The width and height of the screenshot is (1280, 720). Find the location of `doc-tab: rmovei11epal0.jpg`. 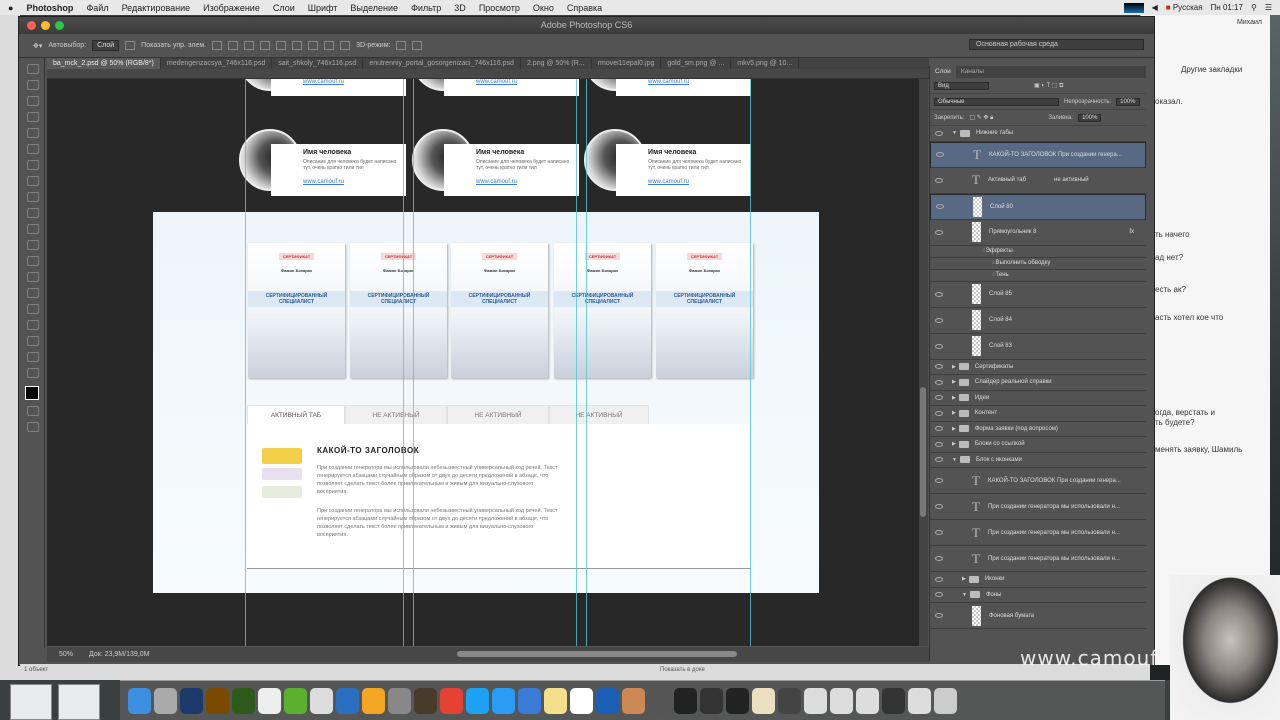

doc-tab: rmovei11epal0.jpg is located at coordinates (627, 63).